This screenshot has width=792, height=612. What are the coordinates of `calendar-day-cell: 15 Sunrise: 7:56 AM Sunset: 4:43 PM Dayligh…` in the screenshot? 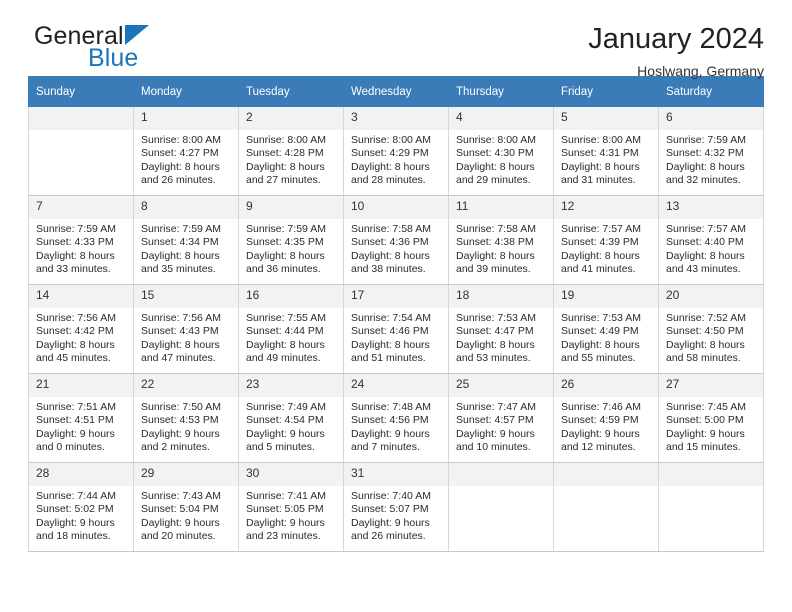 It's located at (186, 329).